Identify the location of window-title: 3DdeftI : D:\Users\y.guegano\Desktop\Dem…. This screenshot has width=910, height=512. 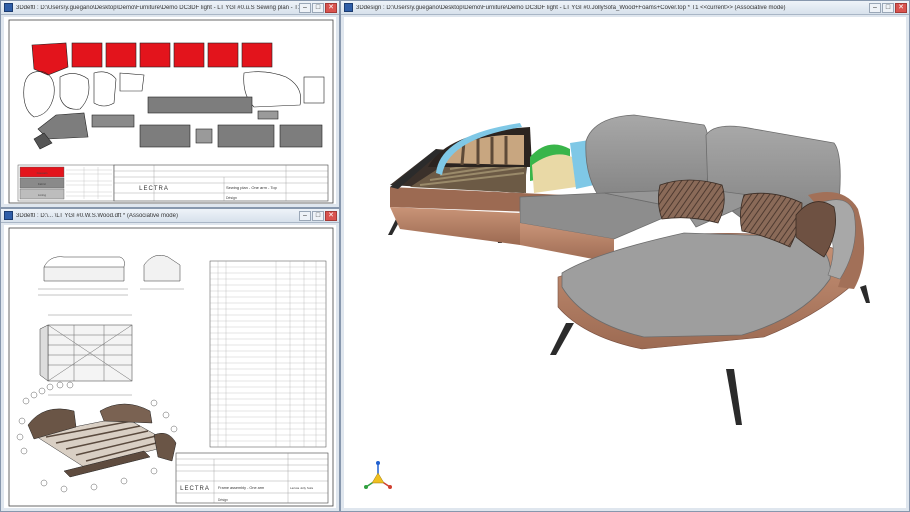
(157, 7).